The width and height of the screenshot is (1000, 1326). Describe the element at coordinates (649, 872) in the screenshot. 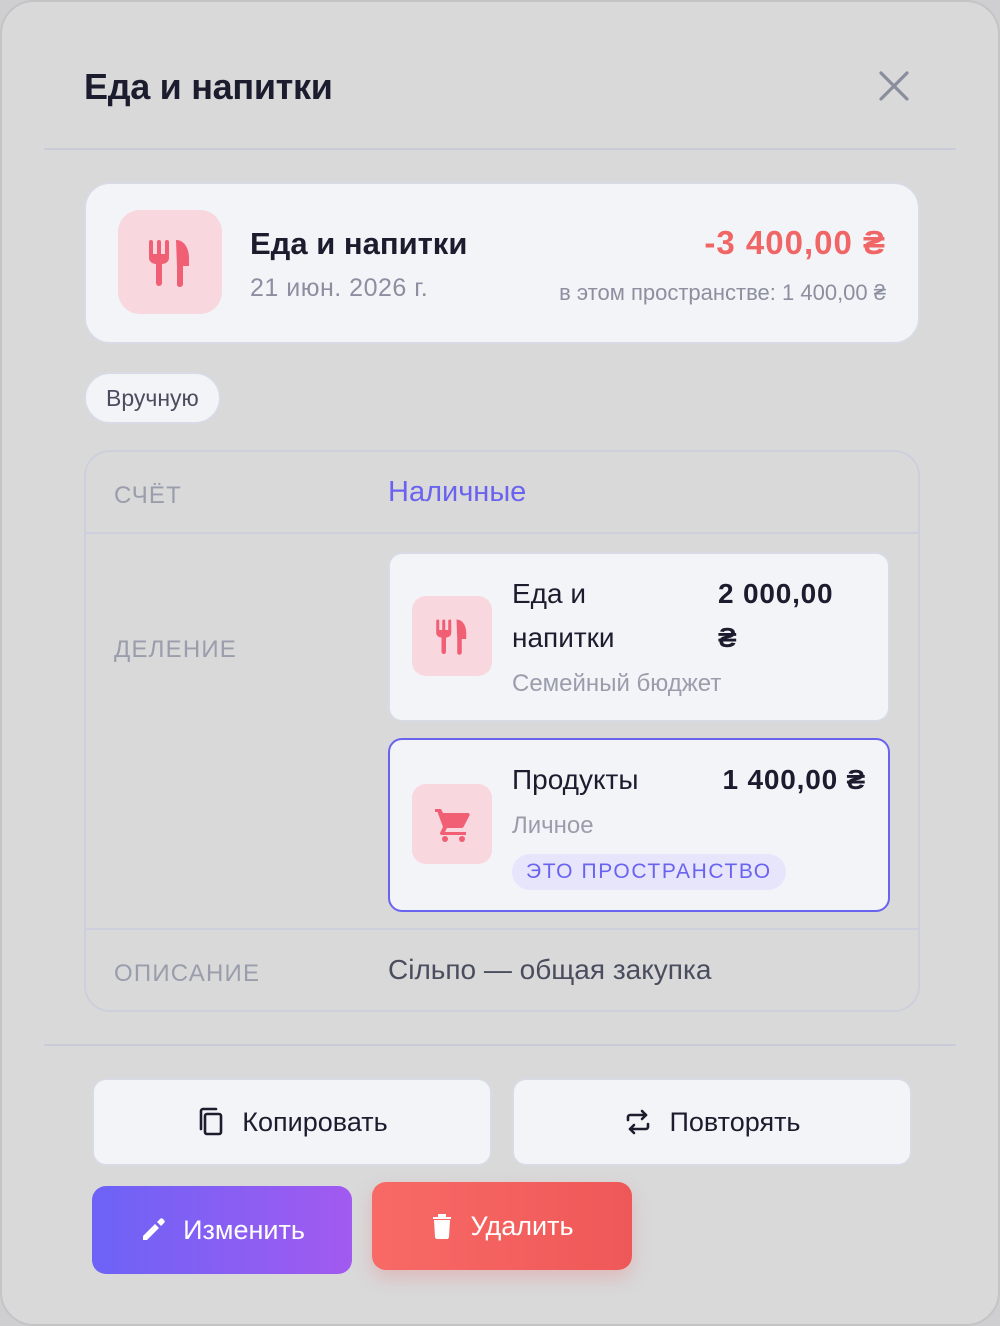

I see `this-space-badge: ЭТО ПРОСТРАНСТВО` at that location.